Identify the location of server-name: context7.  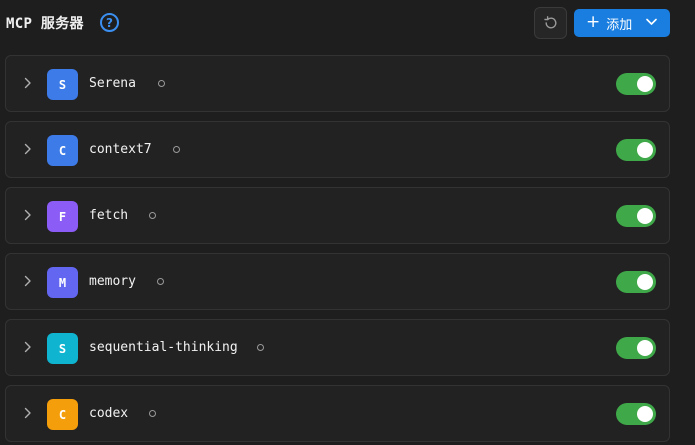
(120, 149).